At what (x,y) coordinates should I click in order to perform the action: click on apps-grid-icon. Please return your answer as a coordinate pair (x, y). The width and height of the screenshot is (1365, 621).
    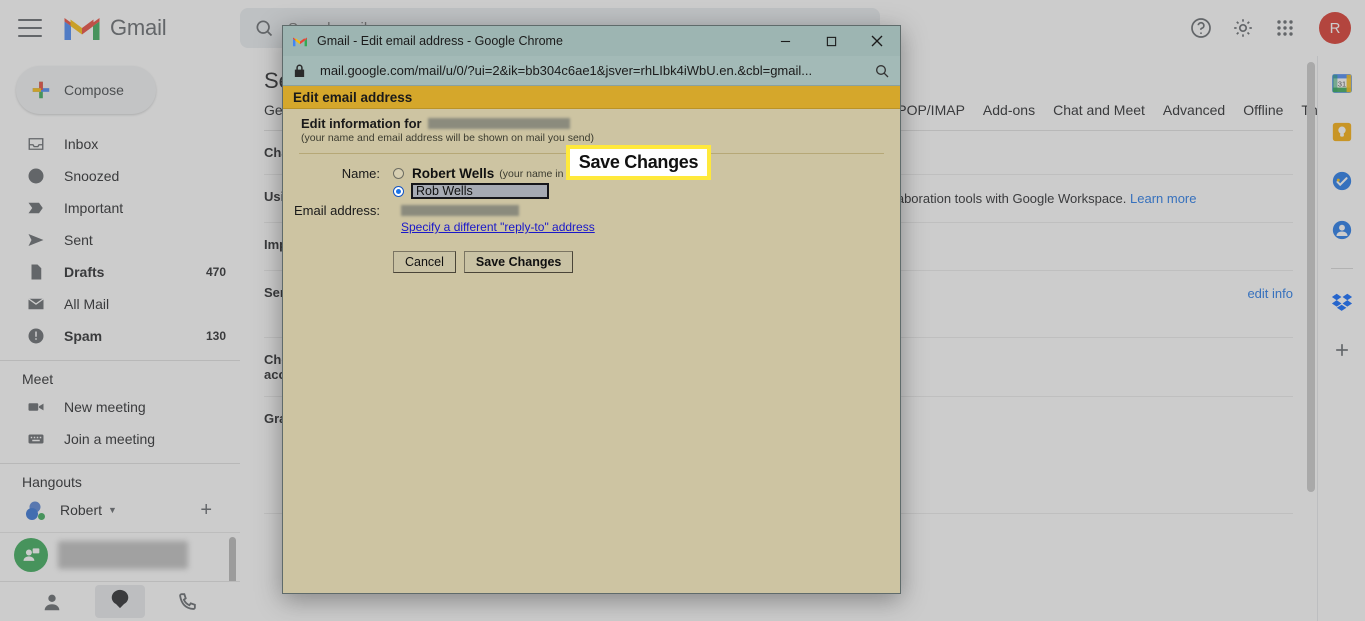
    Looking at the image, I should click on (1285, 28).